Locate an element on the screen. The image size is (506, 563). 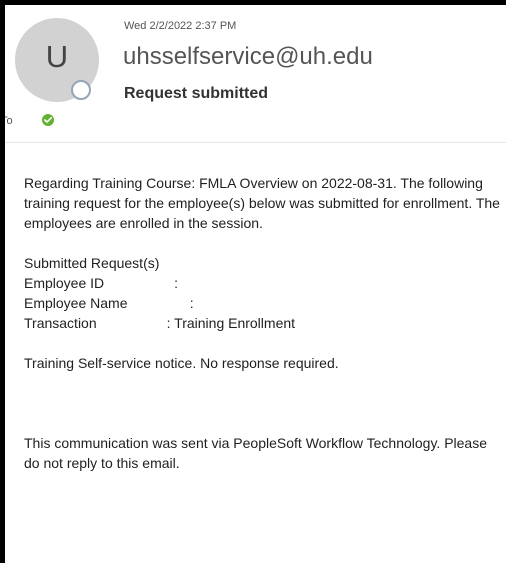
sender-address: uhsselfservice@uh.edu is located at coordinates (248, 57).